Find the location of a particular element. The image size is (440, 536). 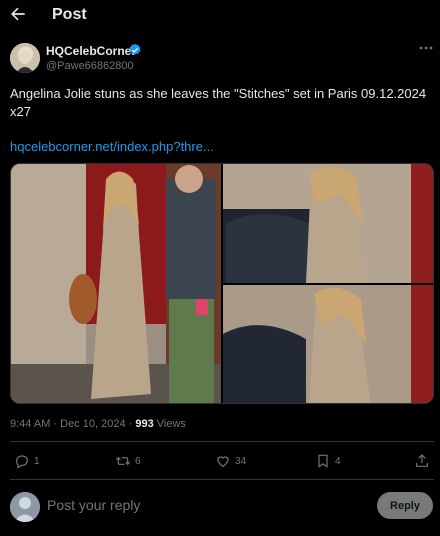

retweet-action: 6 is located at coordinates (128, 461).